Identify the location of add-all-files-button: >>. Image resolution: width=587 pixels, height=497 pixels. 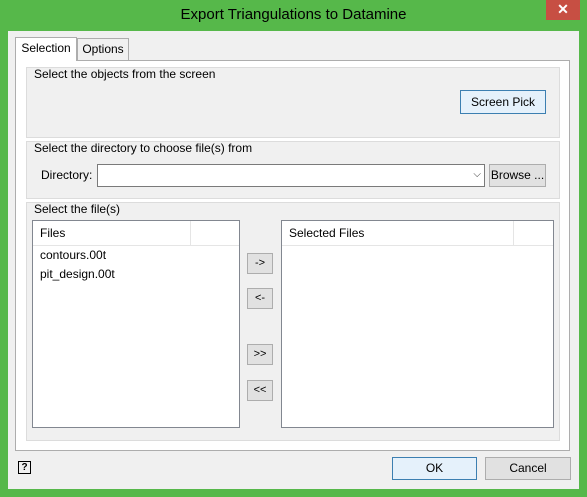
(260, 354).